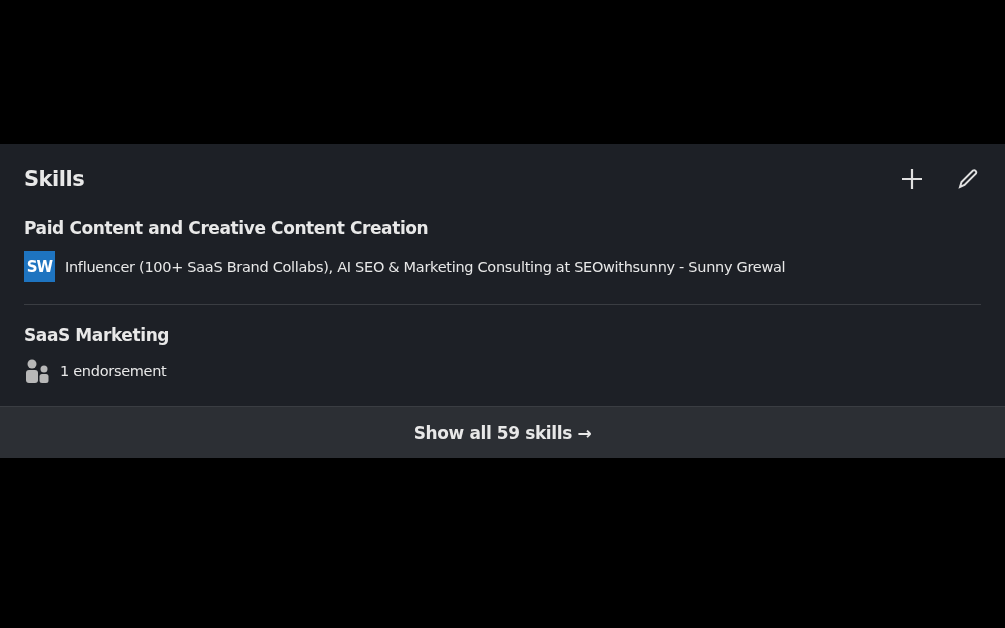  I want to click on show-all-button: Show all 59 skills →, so click(502, 432).